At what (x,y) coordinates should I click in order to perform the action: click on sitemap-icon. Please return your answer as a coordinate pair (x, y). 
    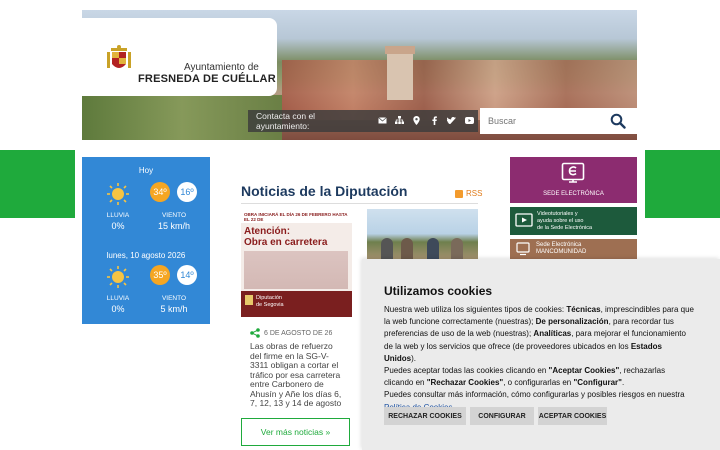
    Looking at the image, I should click on (399, 121).